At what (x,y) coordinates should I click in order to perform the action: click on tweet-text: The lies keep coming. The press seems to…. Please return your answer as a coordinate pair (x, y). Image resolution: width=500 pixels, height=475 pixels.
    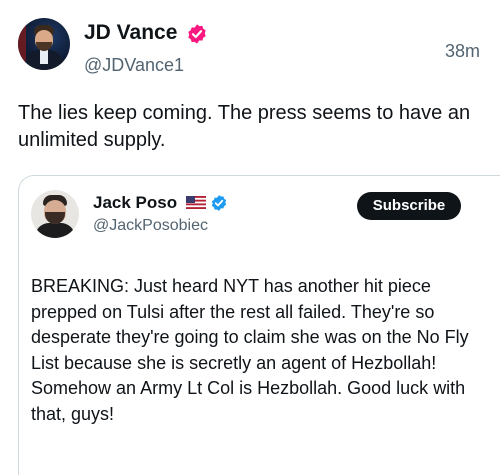
    Looking at the image, I should click on (244, 126).